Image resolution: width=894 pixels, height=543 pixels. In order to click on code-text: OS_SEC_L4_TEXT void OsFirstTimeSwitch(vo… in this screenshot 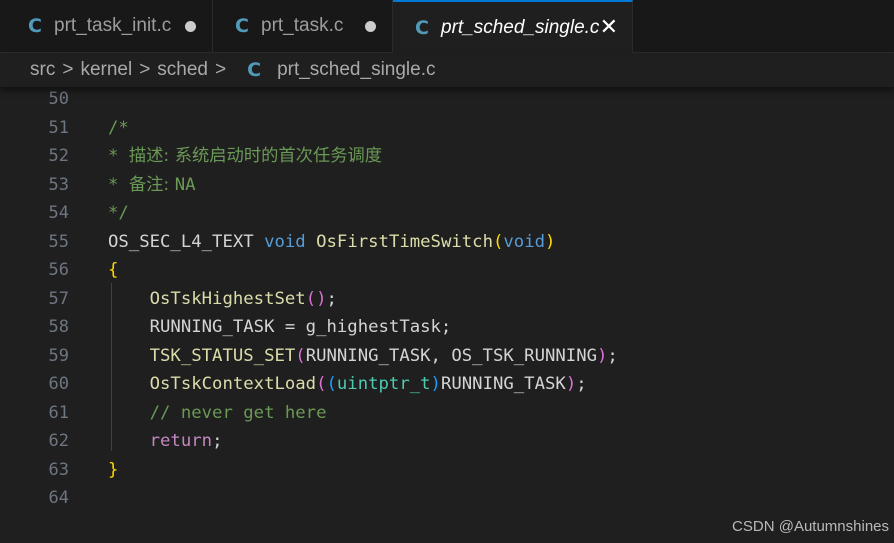, I will do `click(331, 242)`.